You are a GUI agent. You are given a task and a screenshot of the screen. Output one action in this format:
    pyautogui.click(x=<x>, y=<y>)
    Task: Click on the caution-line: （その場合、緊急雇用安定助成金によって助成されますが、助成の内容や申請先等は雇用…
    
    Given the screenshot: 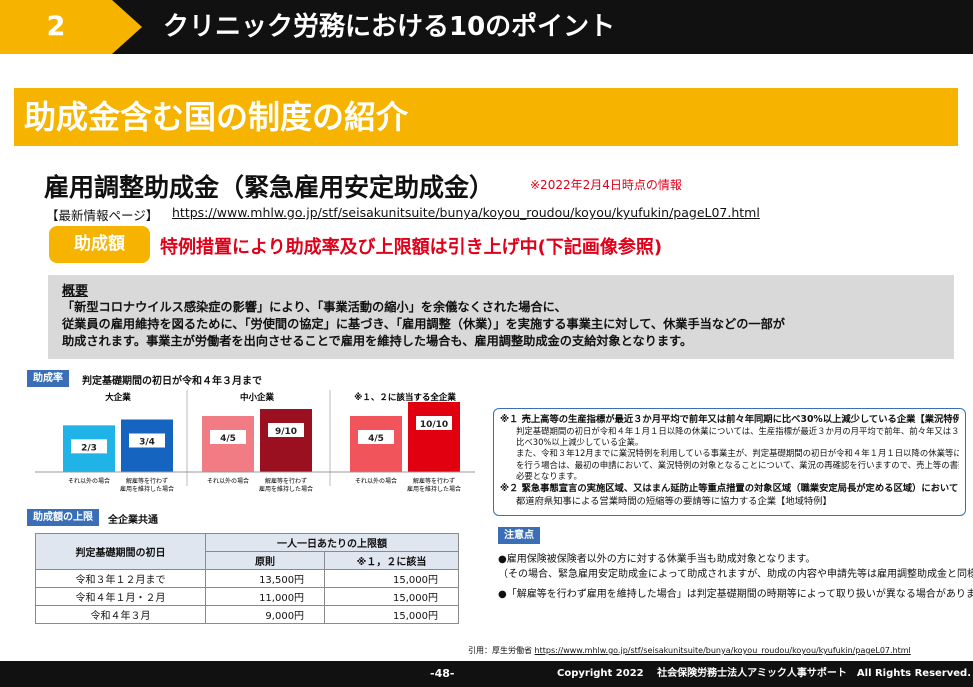 What is the action you would take?
    pyautogui.click(x=735, y=574)
    